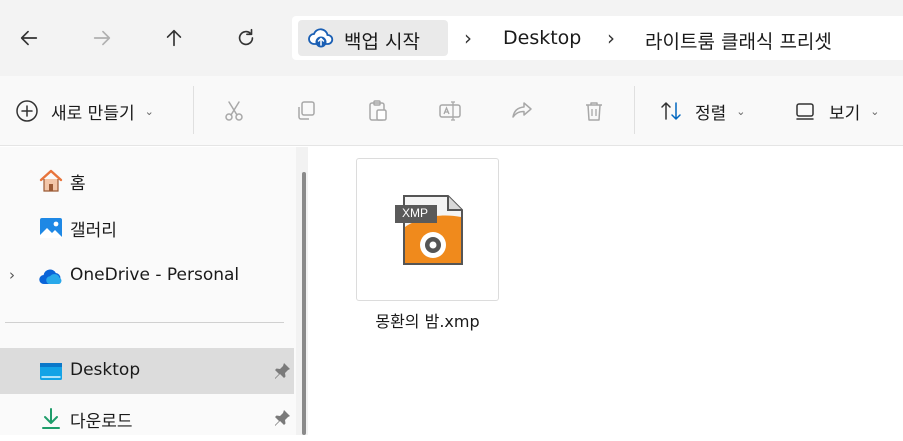 The height and width of the screenshot is (441, 903). Describe the element at coordinates (382, 42) in the screenshot. I see `breadcrumb-label: 백업 시작` at that location.